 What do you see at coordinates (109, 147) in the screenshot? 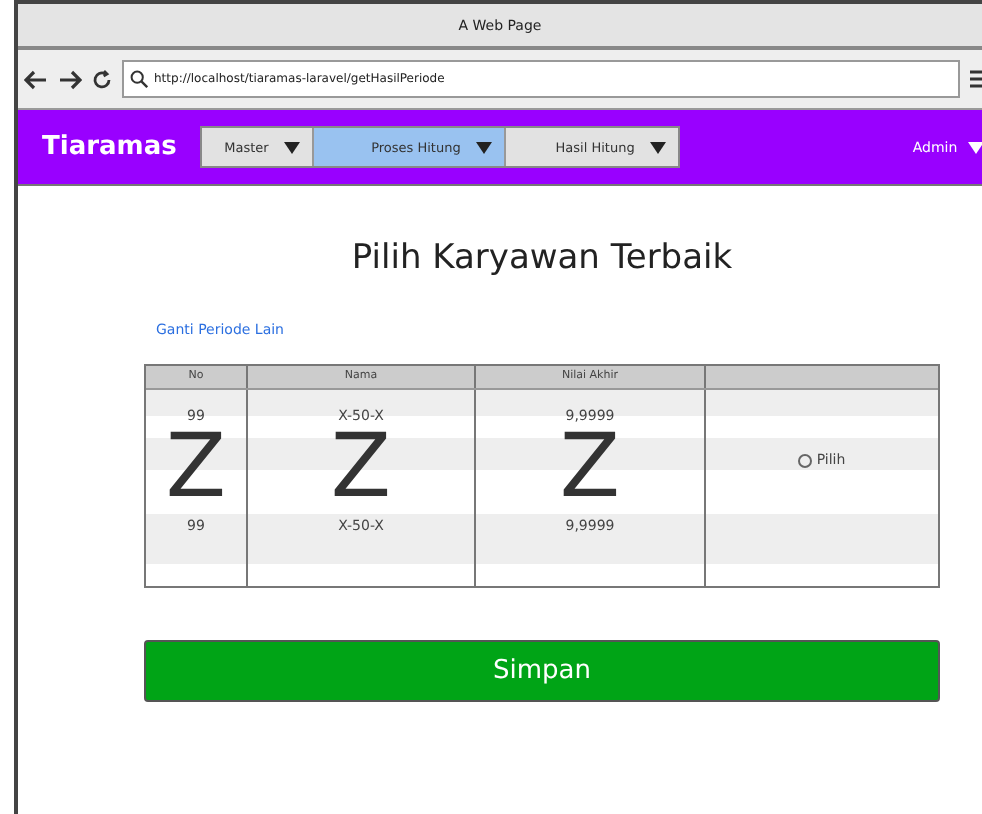
I see `brand-logo-text: Tiaramas` at bounding box center [109, 147].